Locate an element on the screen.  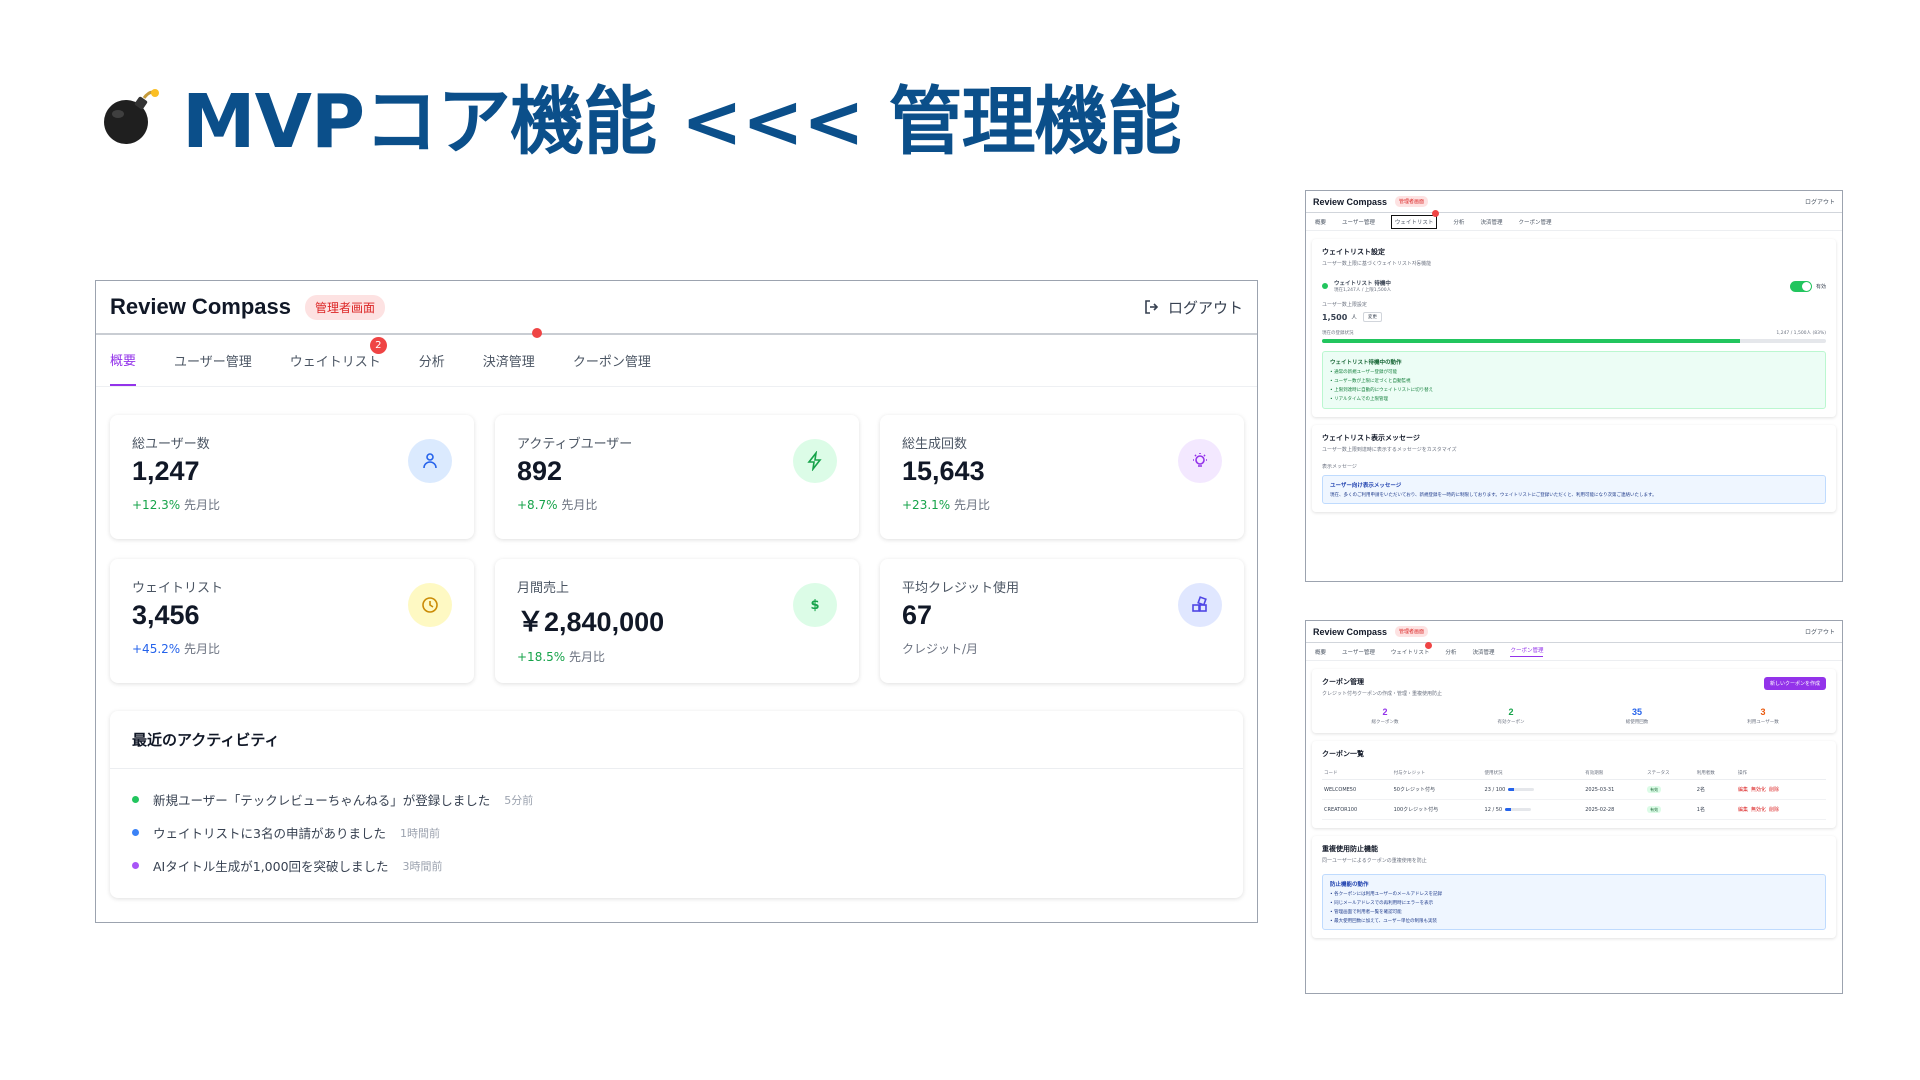
logout-label: ログアウト is located at coordinates (1205, 307).